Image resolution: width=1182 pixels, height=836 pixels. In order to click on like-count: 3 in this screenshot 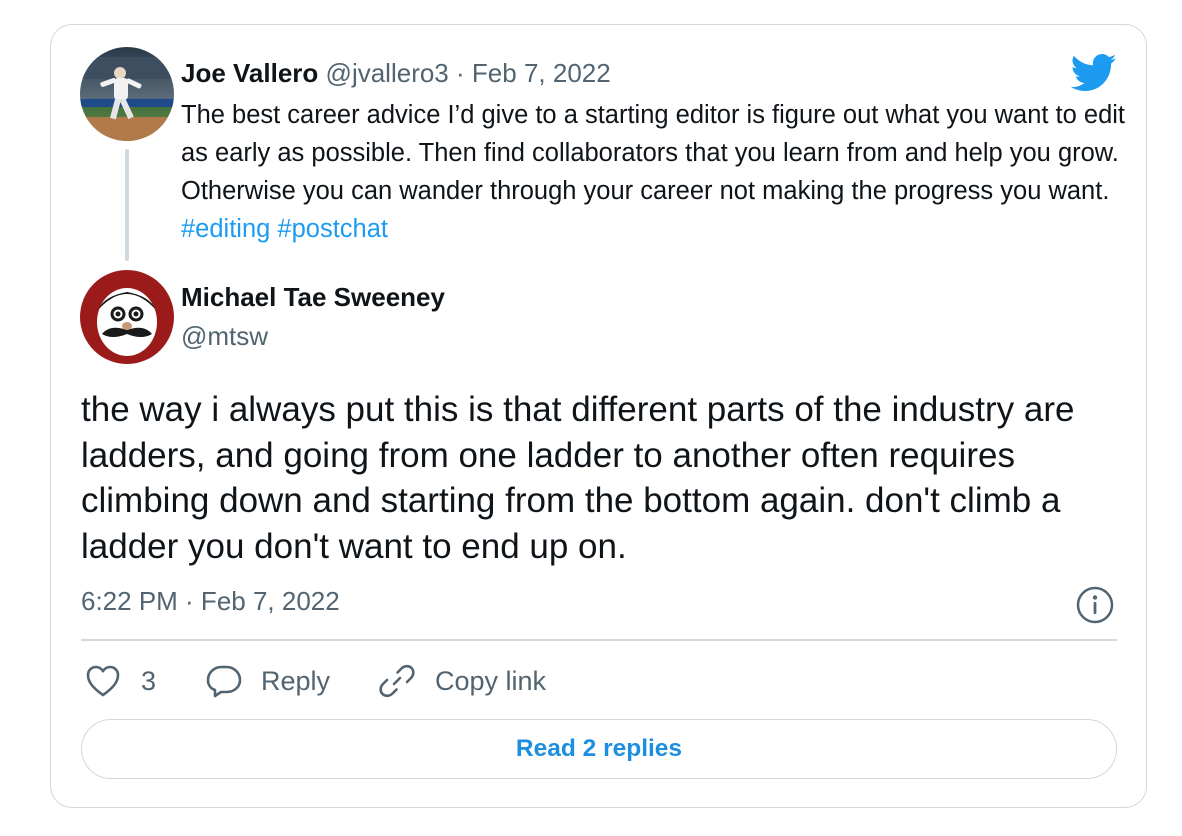, I will do `click(149, 680)`.